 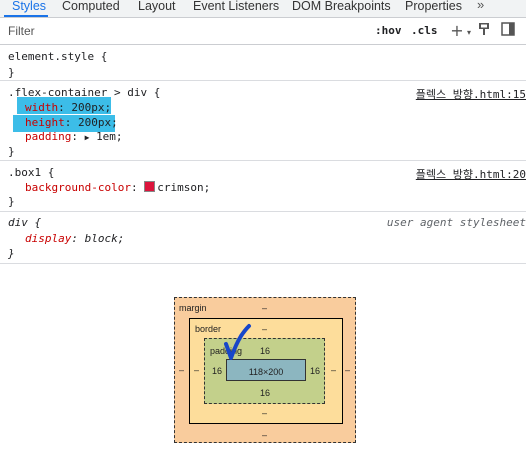 What do you see at coordinates (183, 187) in the screenshot?
I see `property-value: crimson;` at bounding box center [183, 187].